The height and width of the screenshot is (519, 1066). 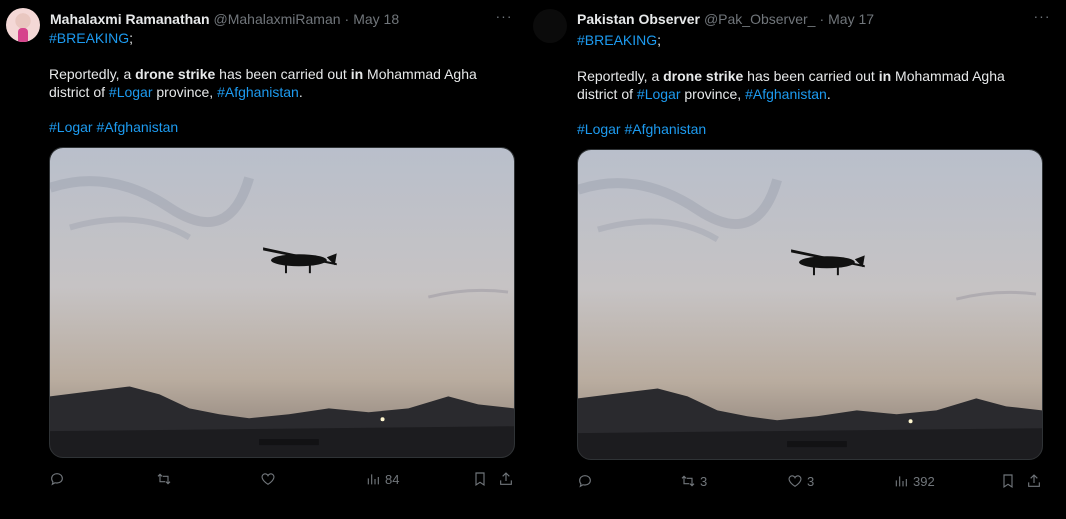 I want to click on like-button, so click(x=270, y=479).